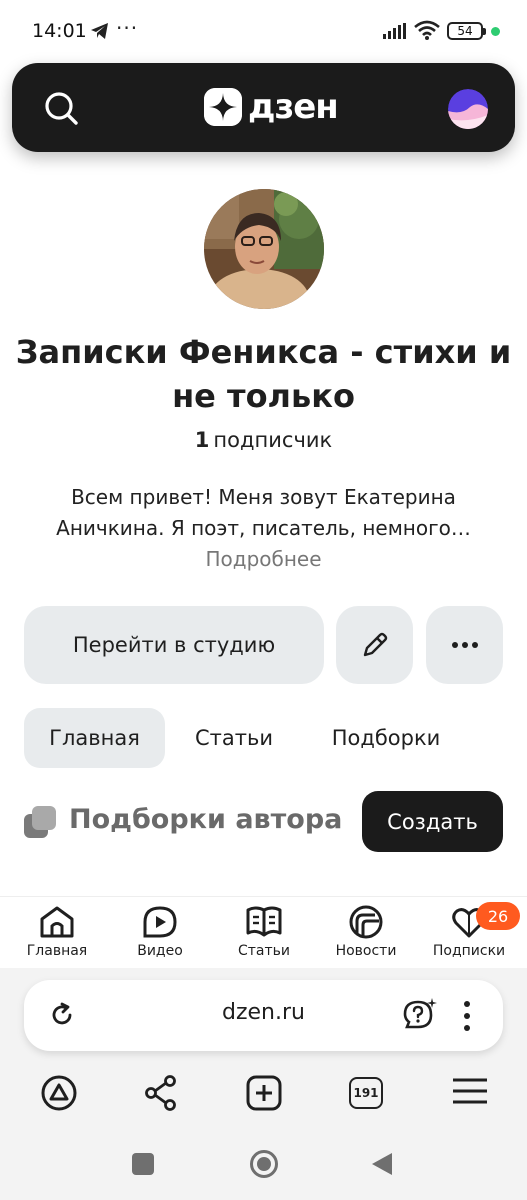 The height and width of the screenshot is (1200, 527). What do you see at coordinates (264, 921) in the screenshot?
I see `articles-icon` at bounding box center [264, 921].